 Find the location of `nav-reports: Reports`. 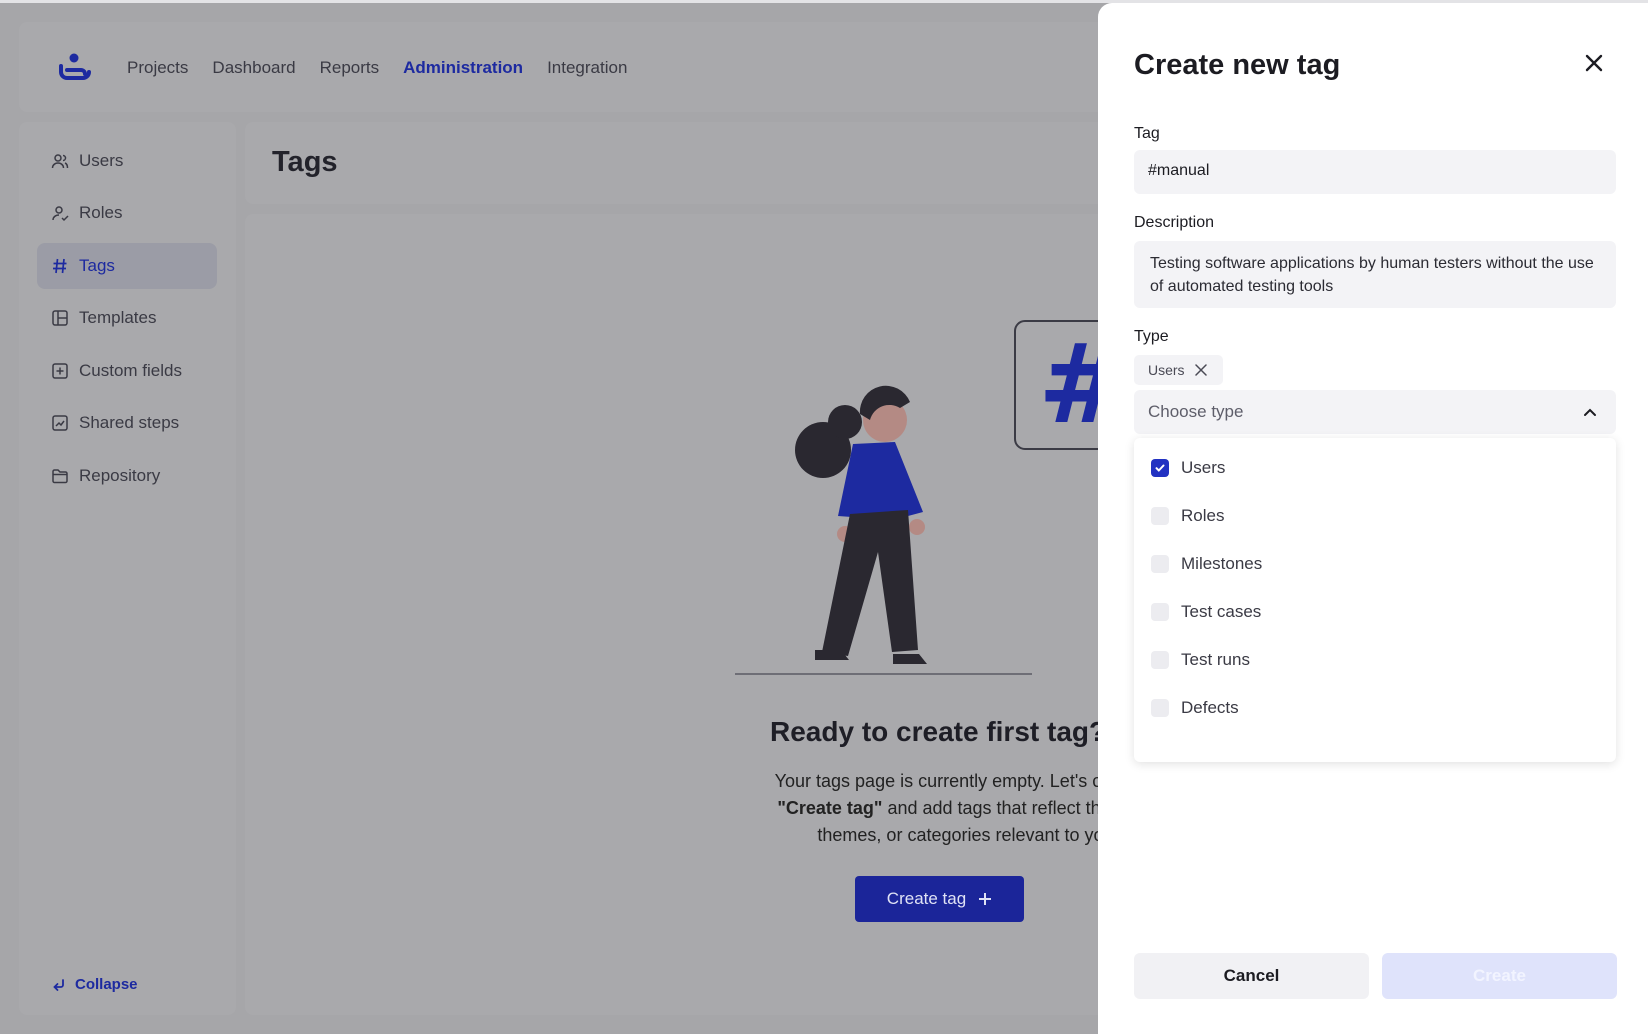

nav-reports: Reports is located at coordinates (350, 68).